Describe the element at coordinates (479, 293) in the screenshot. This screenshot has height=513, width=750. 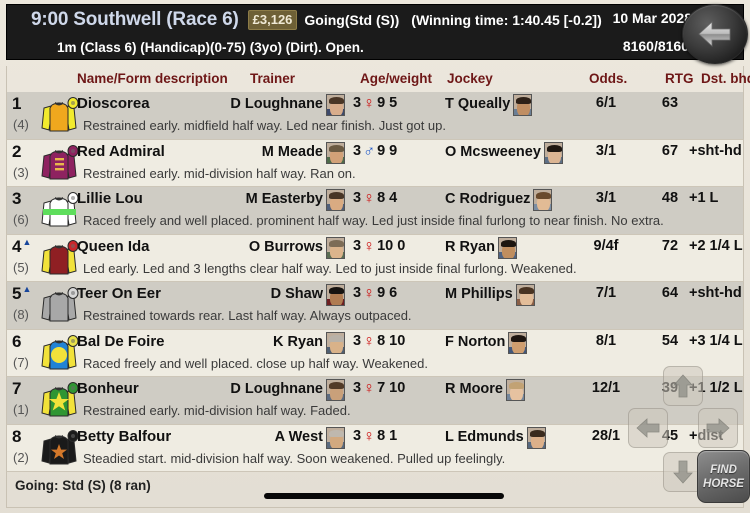
I see `jockey-name: M Phillips` at that location.